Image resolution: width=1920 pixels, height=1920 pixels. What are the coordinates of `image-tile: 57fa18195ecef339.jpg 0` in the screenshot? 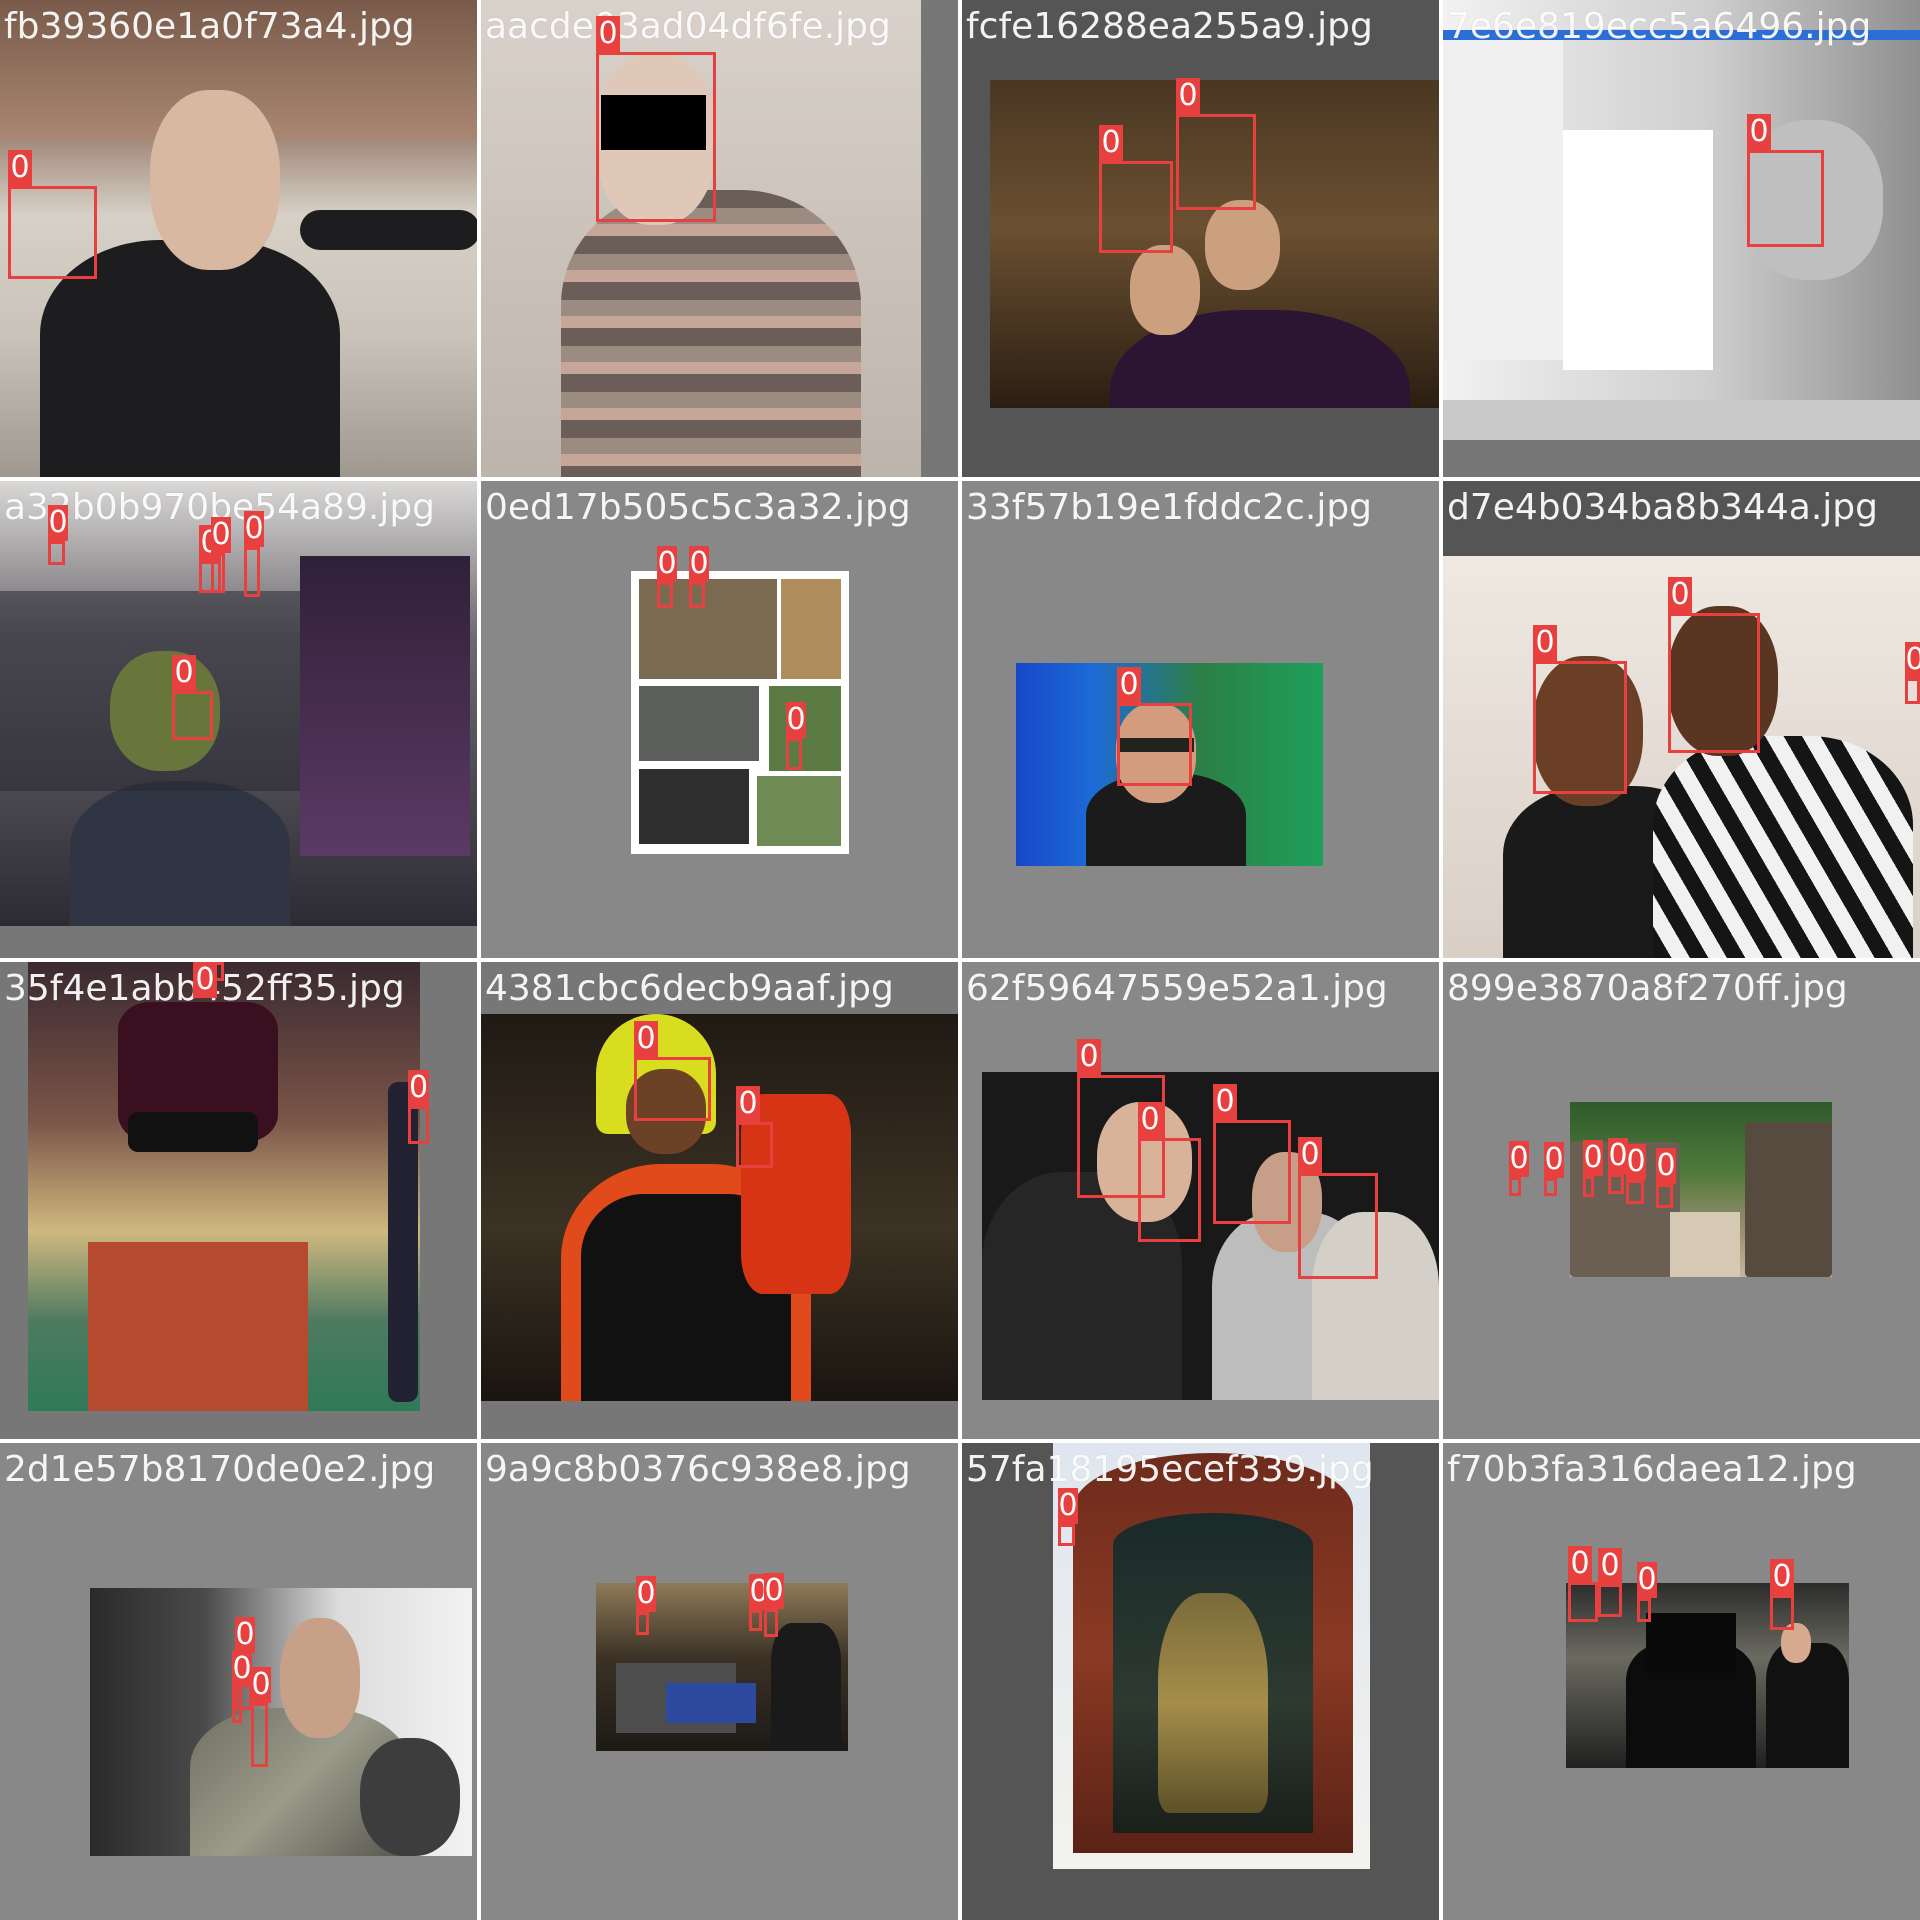 It's located at (1200, 1681).